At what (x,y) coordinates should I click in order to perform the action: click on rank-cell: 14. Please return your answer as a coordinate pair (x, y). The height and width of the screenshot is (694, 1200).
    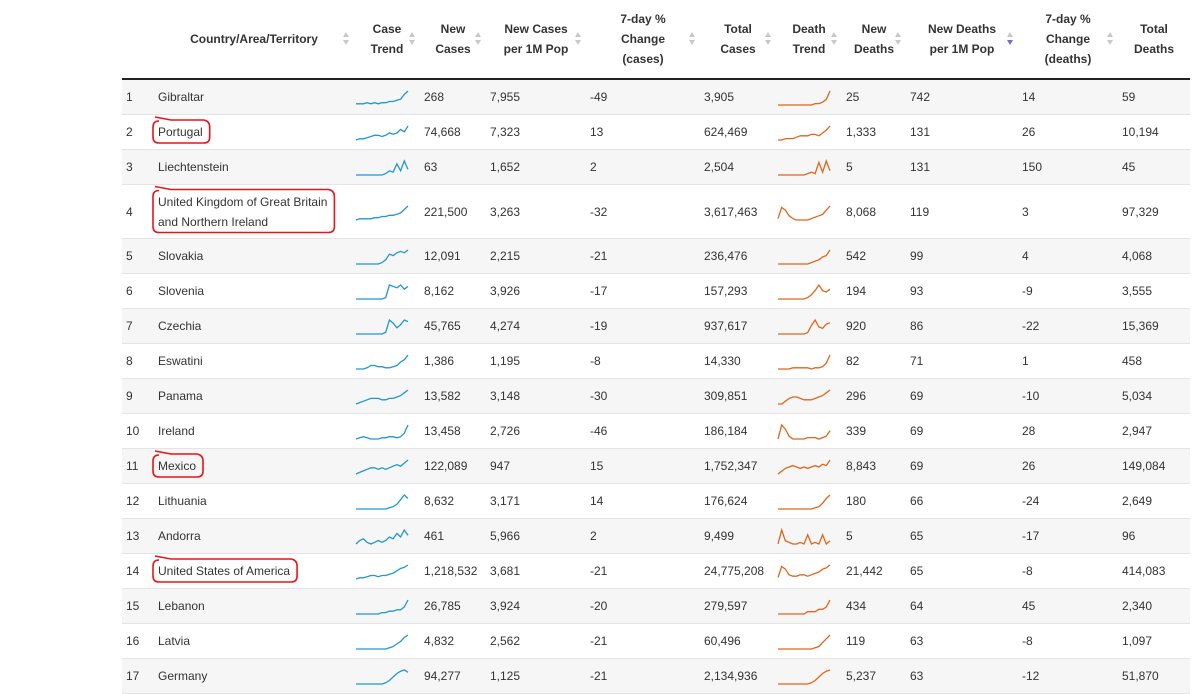
    Looking at the image, I should click on (138, 571).